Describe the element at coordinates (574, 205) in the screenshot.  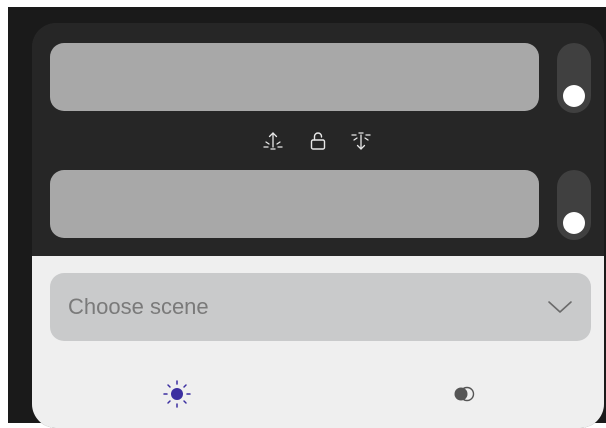
I see `bottom-toggle` at that location.